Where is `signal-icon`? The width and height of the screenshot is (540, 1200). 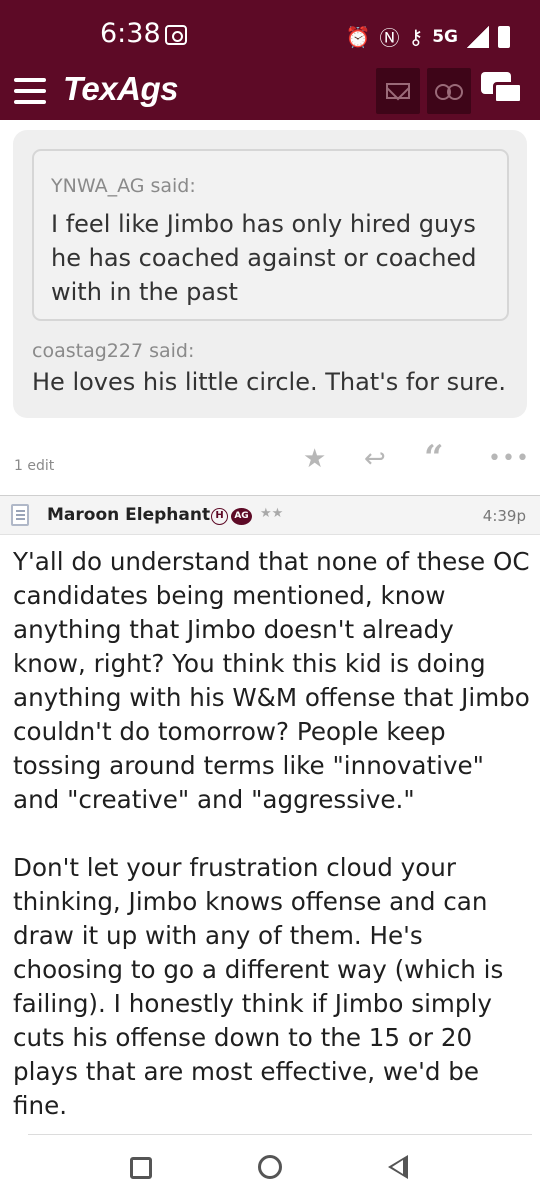 signal-icon is located at coordinates (478, 36).